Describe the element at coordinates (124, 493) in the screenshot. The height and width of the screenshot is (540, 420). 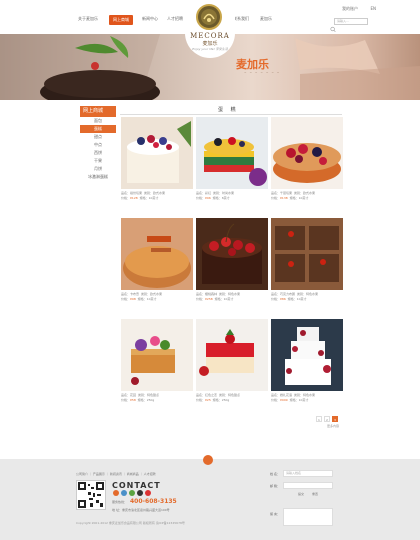
I see `qq-icon` at that location.